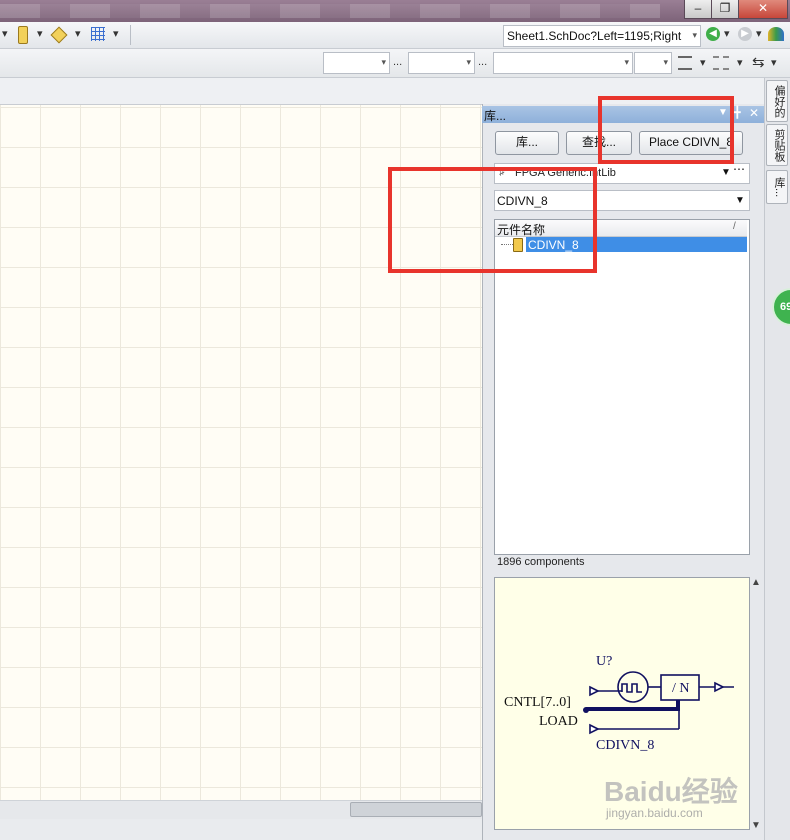  What do you see at coordinates (330, 11) in the screenshot?
I see `title-text-blurred` at bounding box center [330, 11].